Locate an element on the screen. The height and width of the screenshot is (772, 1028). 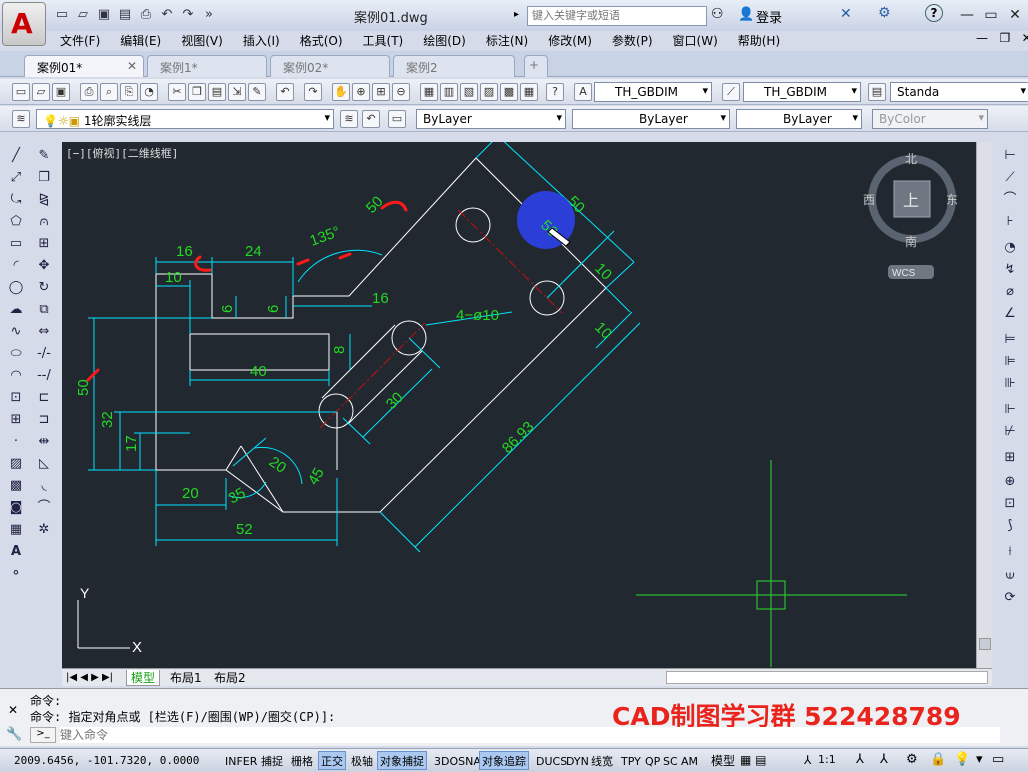
menu-tools: 工具(T) is located at coordinates (383, 41).